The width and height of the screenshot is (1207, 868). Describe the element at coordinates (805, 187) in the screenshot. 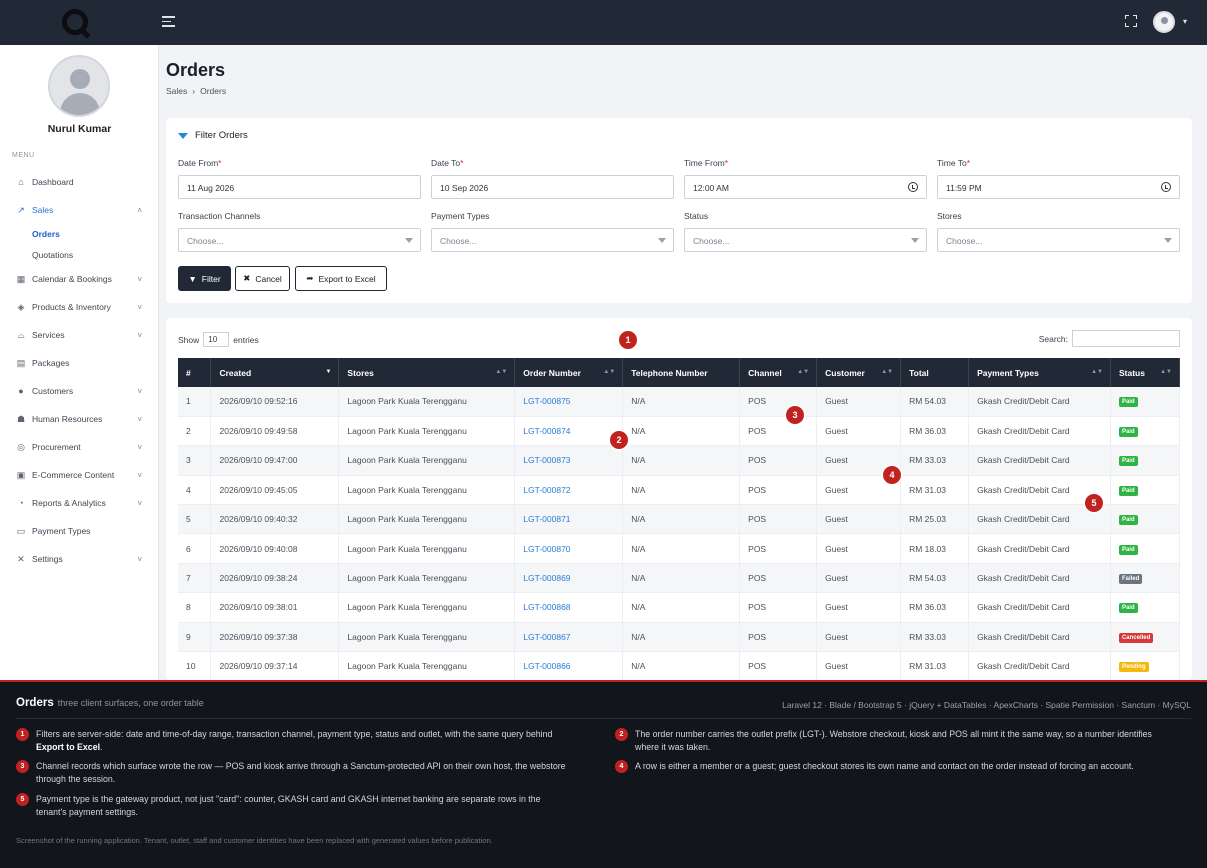

I see `time-from-input: 12:00 AM` at that location.